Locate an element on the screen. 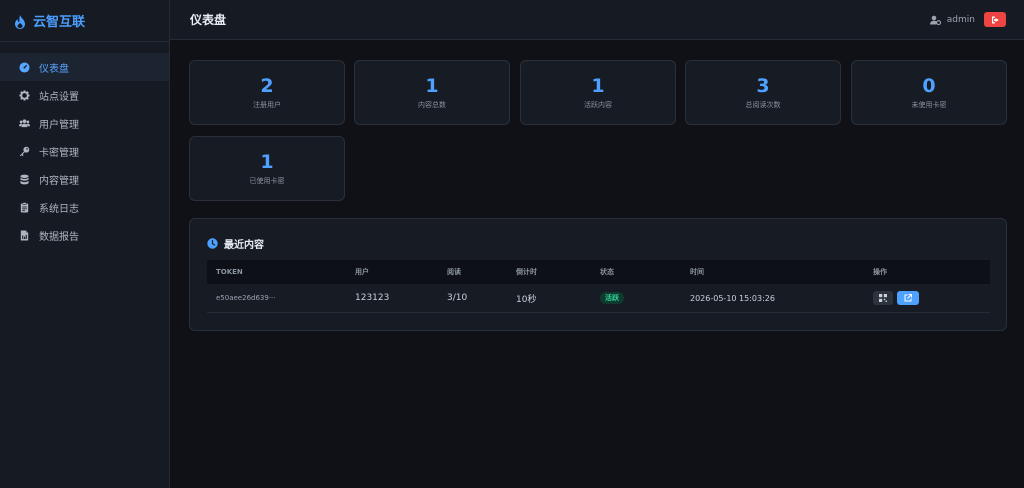 The width and height of the screenshot is (1024, 488). stat-card-registered-users: 2 注册用户 is located at coordinates (267, 92).